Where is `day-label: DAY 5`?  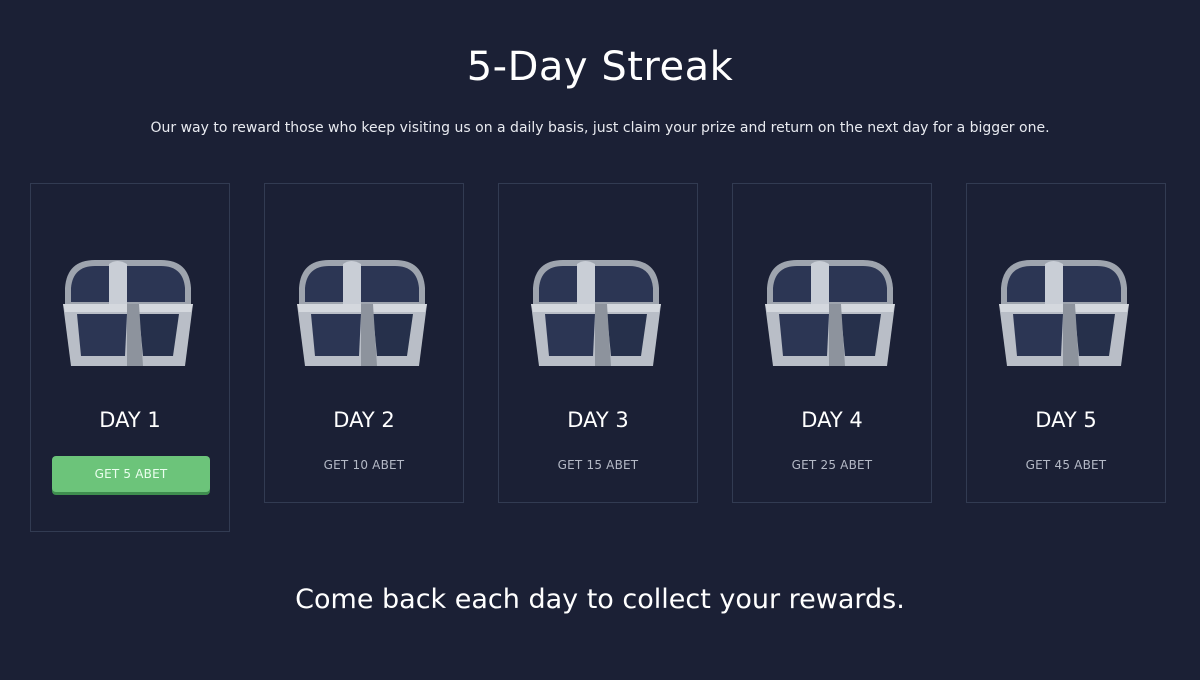
day-label: DAY 5 is located at coordinates (1066, 420).